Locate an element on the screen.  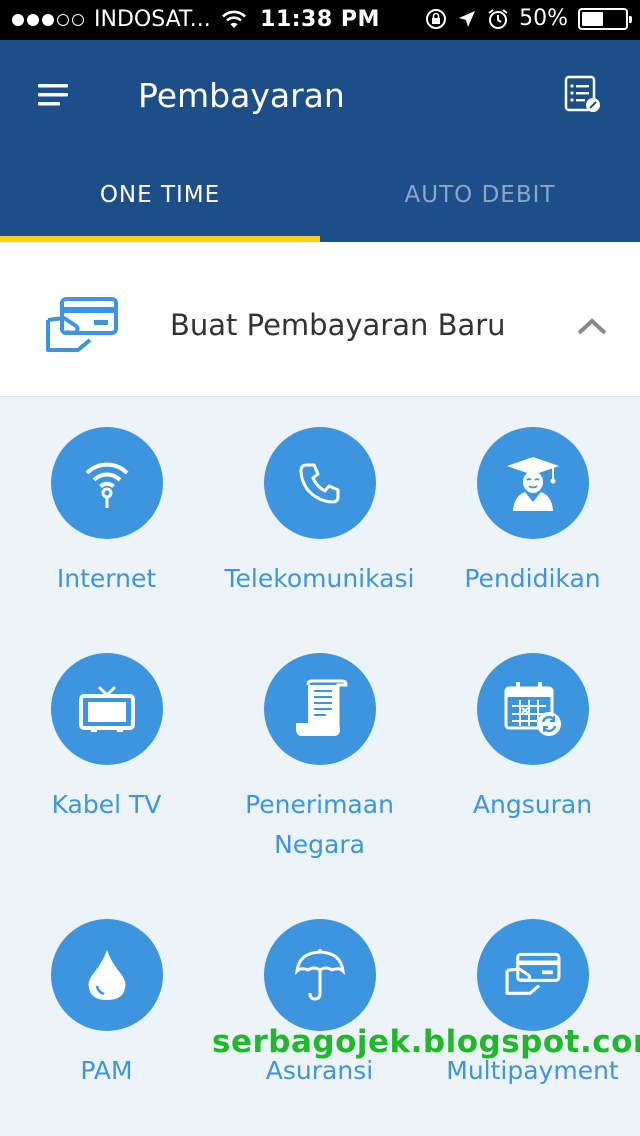
umbrella-icon is located at coordinates (319, 975).